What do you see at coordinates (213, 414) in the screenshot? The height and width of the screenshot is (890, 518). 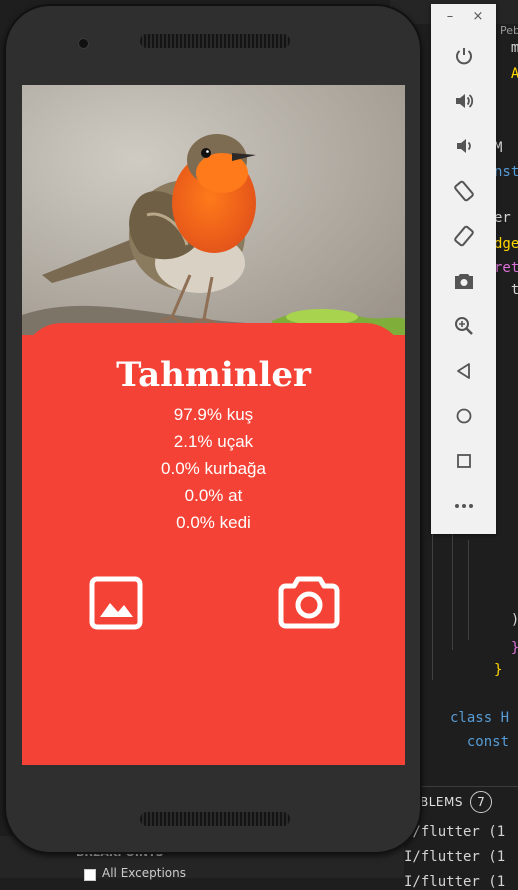 I see `prediction-item: 97.9% kuş` at bounding box center [213, 414].